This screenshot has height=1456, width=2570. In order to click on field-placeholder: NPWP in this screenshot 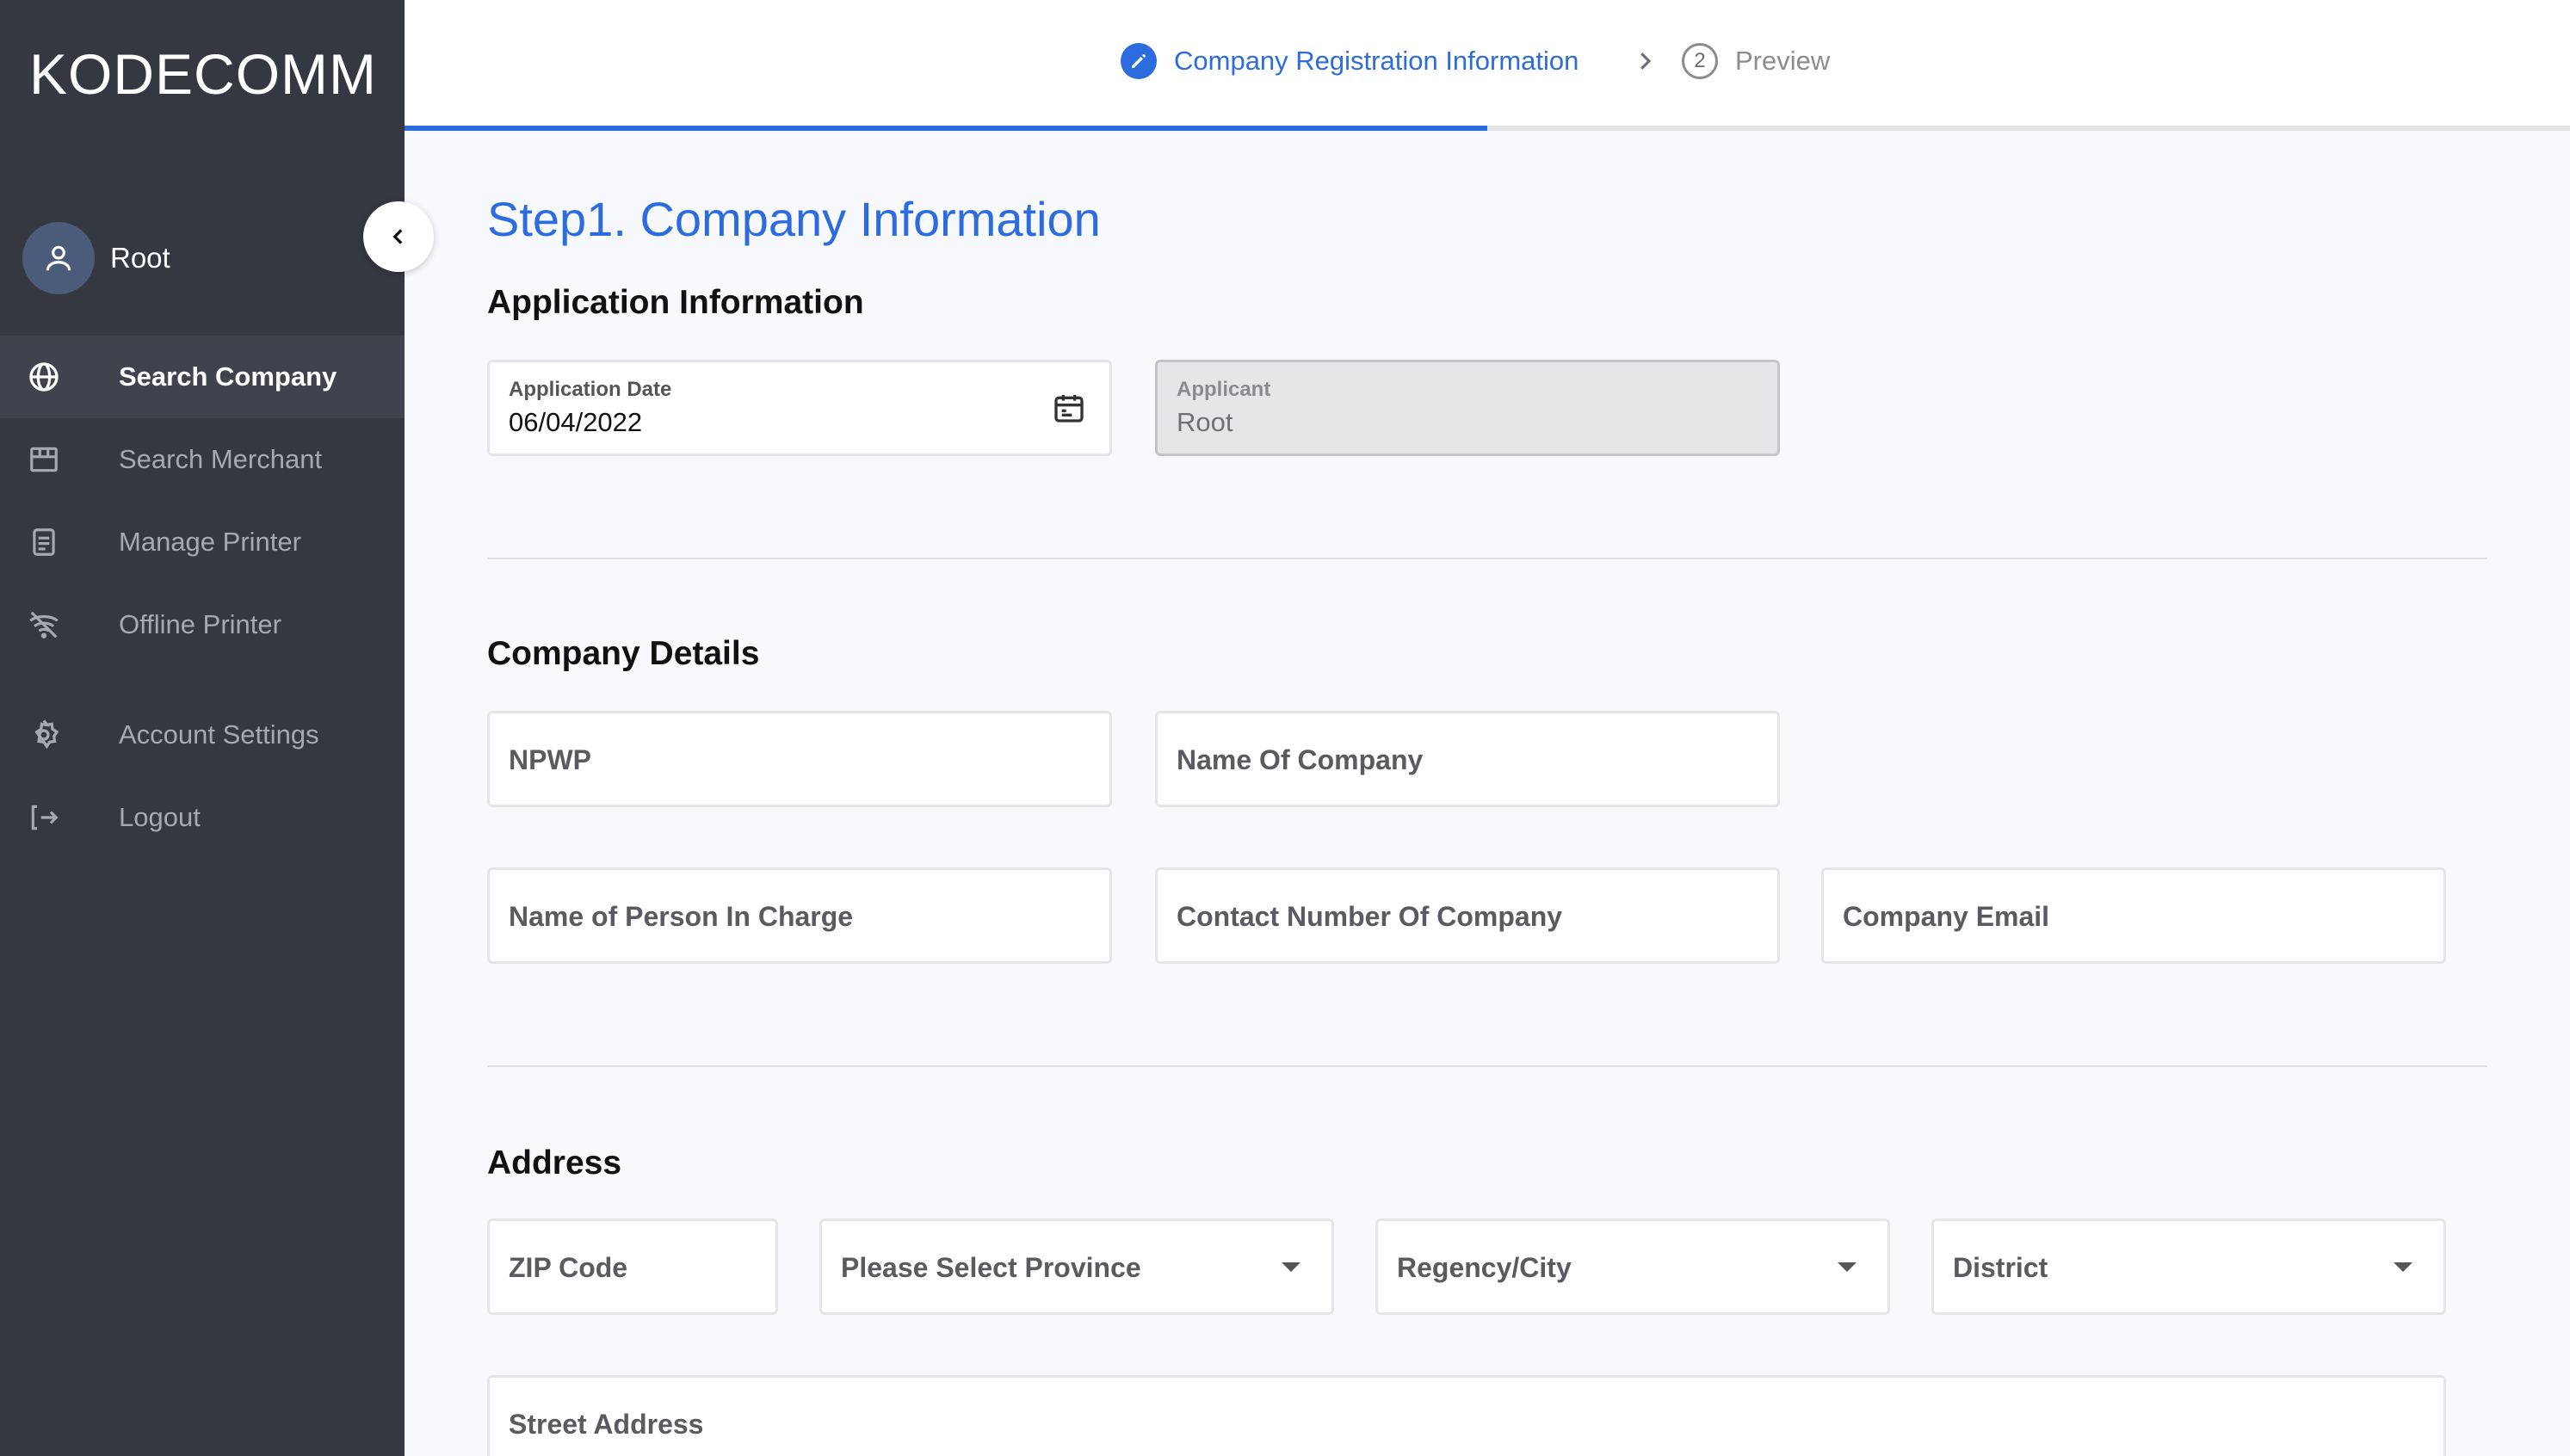, I will do `click(550, 760)`.